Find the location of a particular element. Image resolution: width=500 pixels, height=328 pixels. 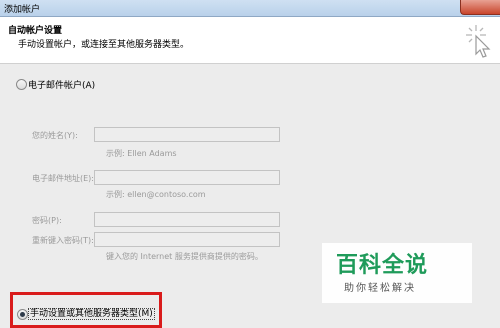

name-hint: 示例: Ellen Adams is located at coordinates (141, 153).